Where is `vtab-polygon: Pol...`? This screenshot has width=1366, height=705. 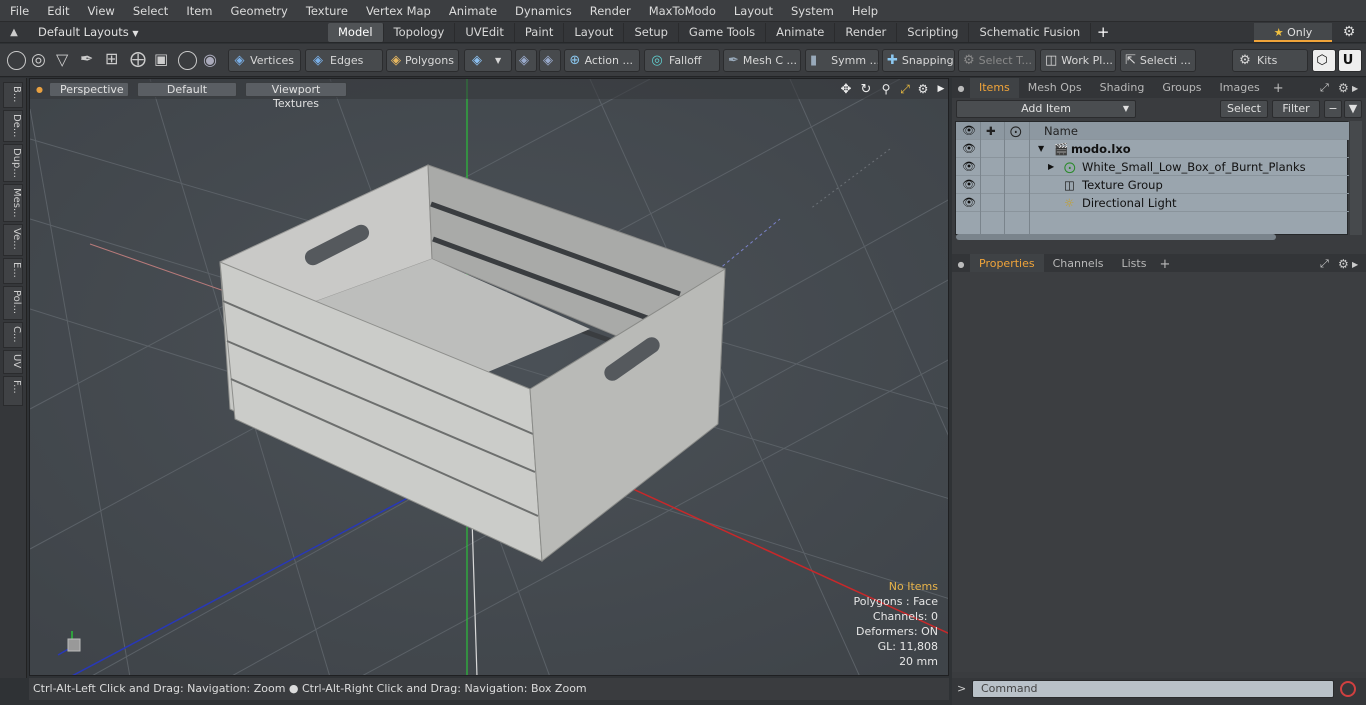
vtab-polygon: Pol... is located at coordinates (13, 303).